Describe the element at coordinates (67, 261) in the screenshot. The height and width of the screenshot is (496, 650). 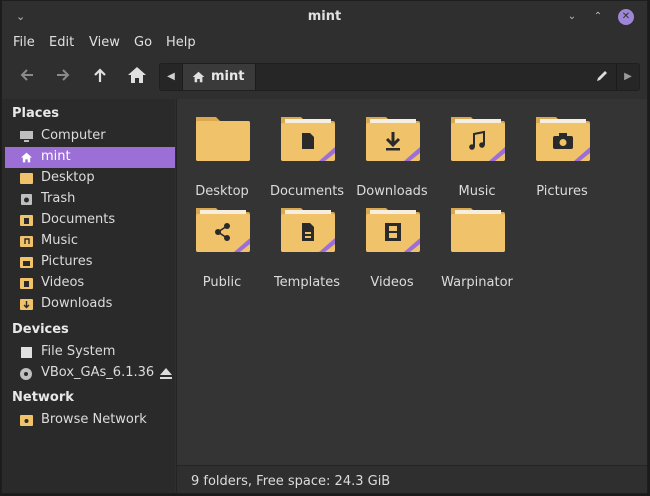
I see `sidebar-item-label: Pictures` at that location.